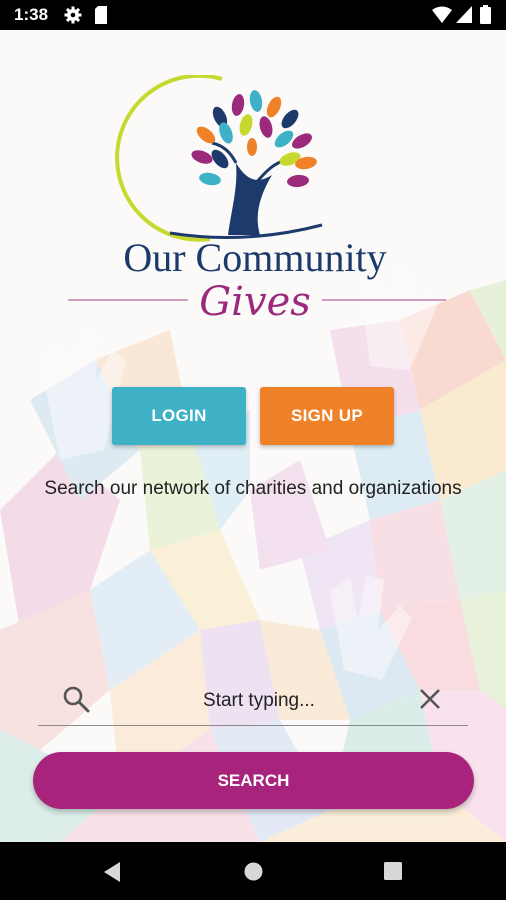 This screenshot has width=506, height=900. What do you see at coordinates (179, 416) in the screenshot?
I see `login-button: LOGIN` at bounding box center [179, 416].